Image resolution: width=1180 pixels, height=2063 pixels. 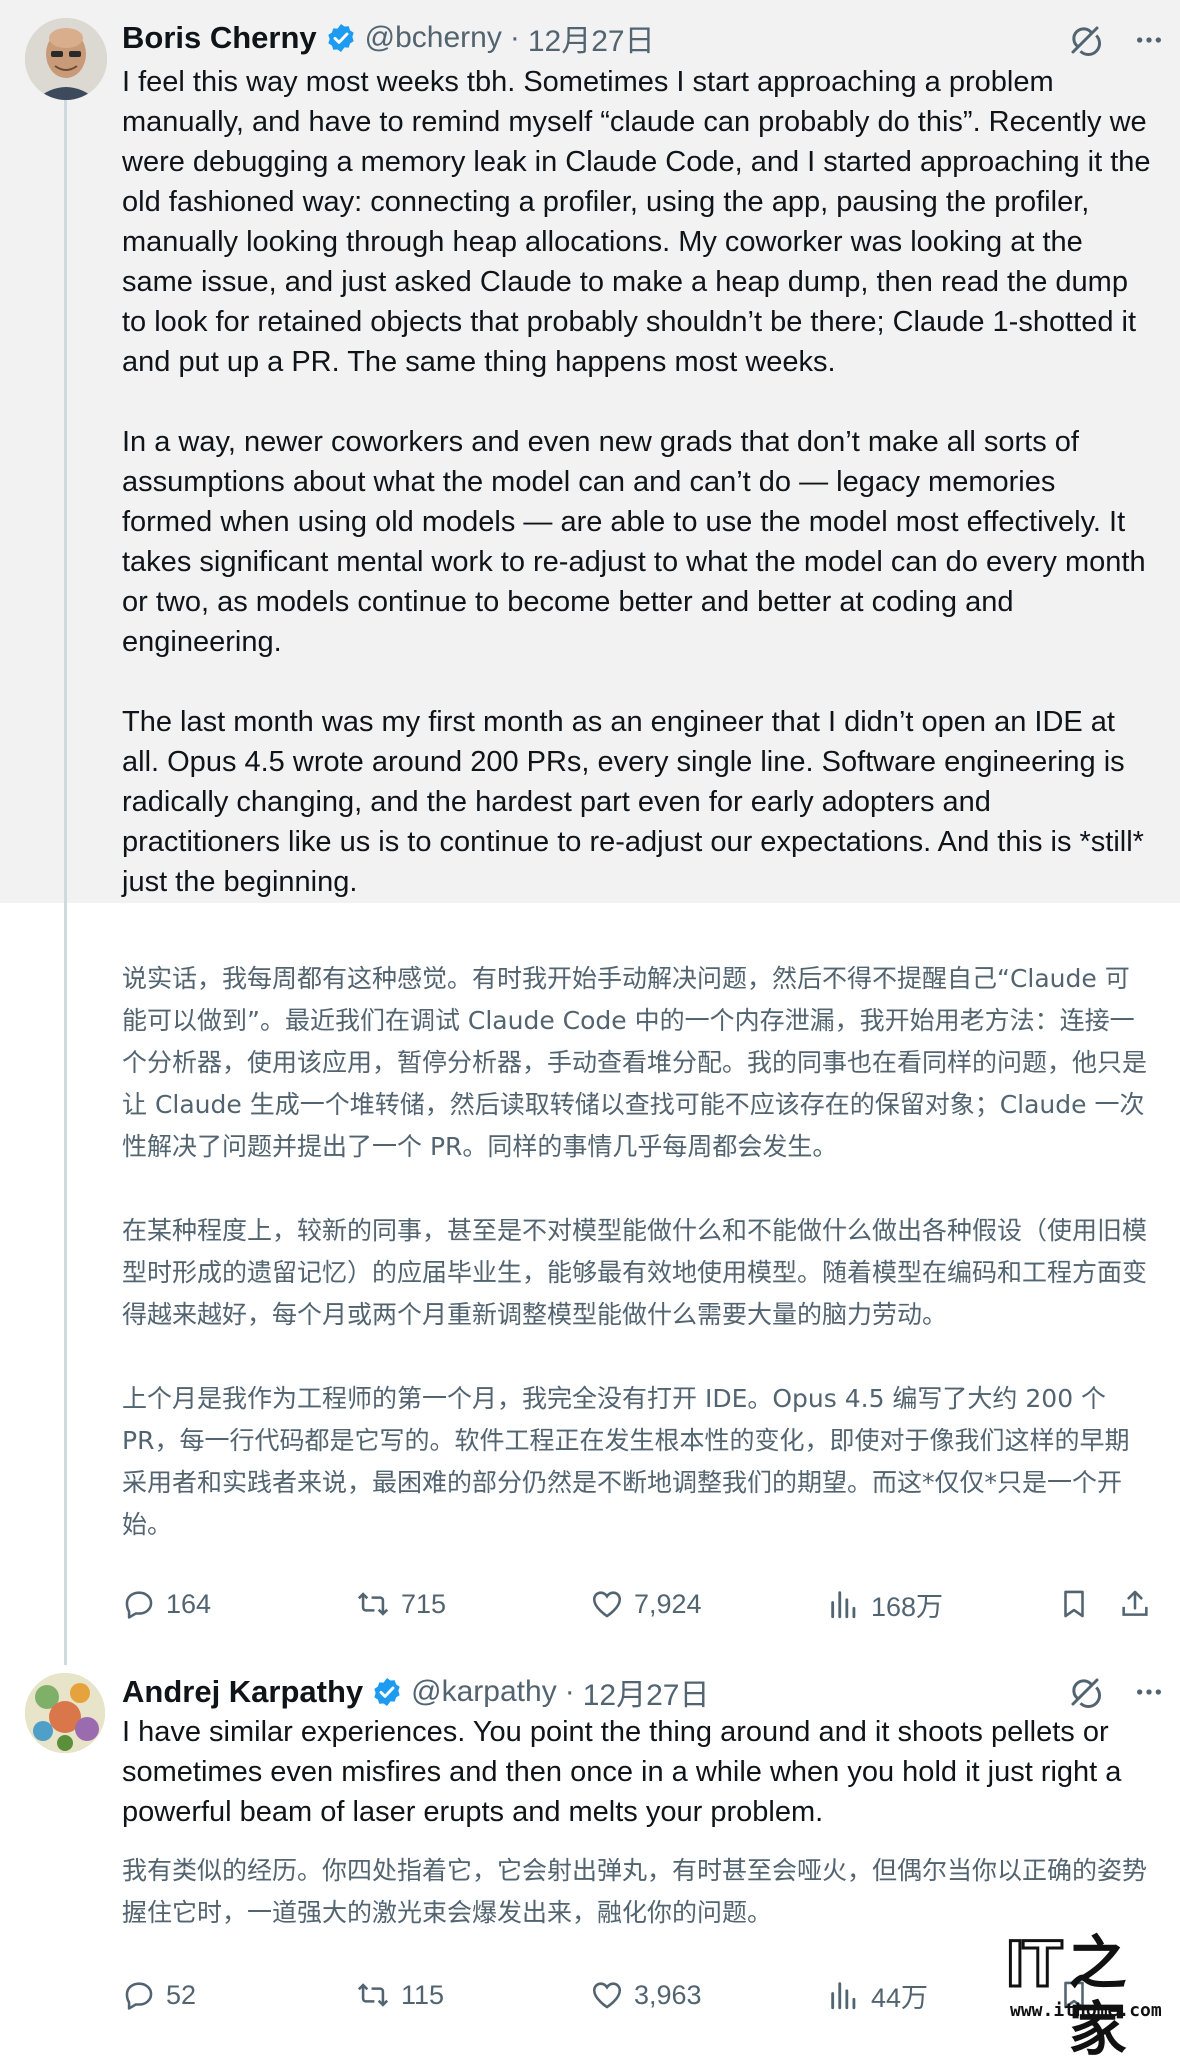 I want to click on tweet-header: Boris Cherny @bcherny · 12月27日, so click(x=388, y=38).